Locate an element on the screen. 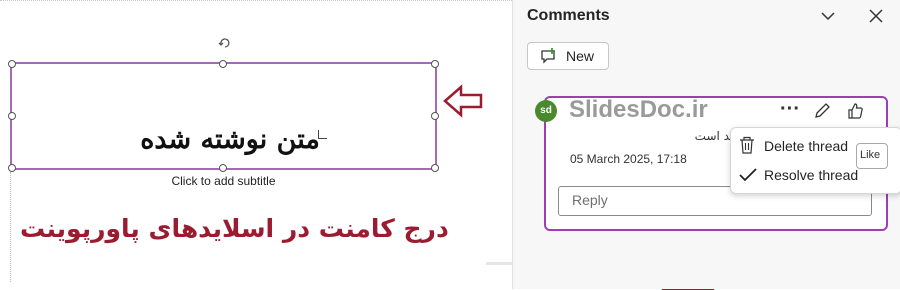  edit-icon is located at coordinates (822, 111).